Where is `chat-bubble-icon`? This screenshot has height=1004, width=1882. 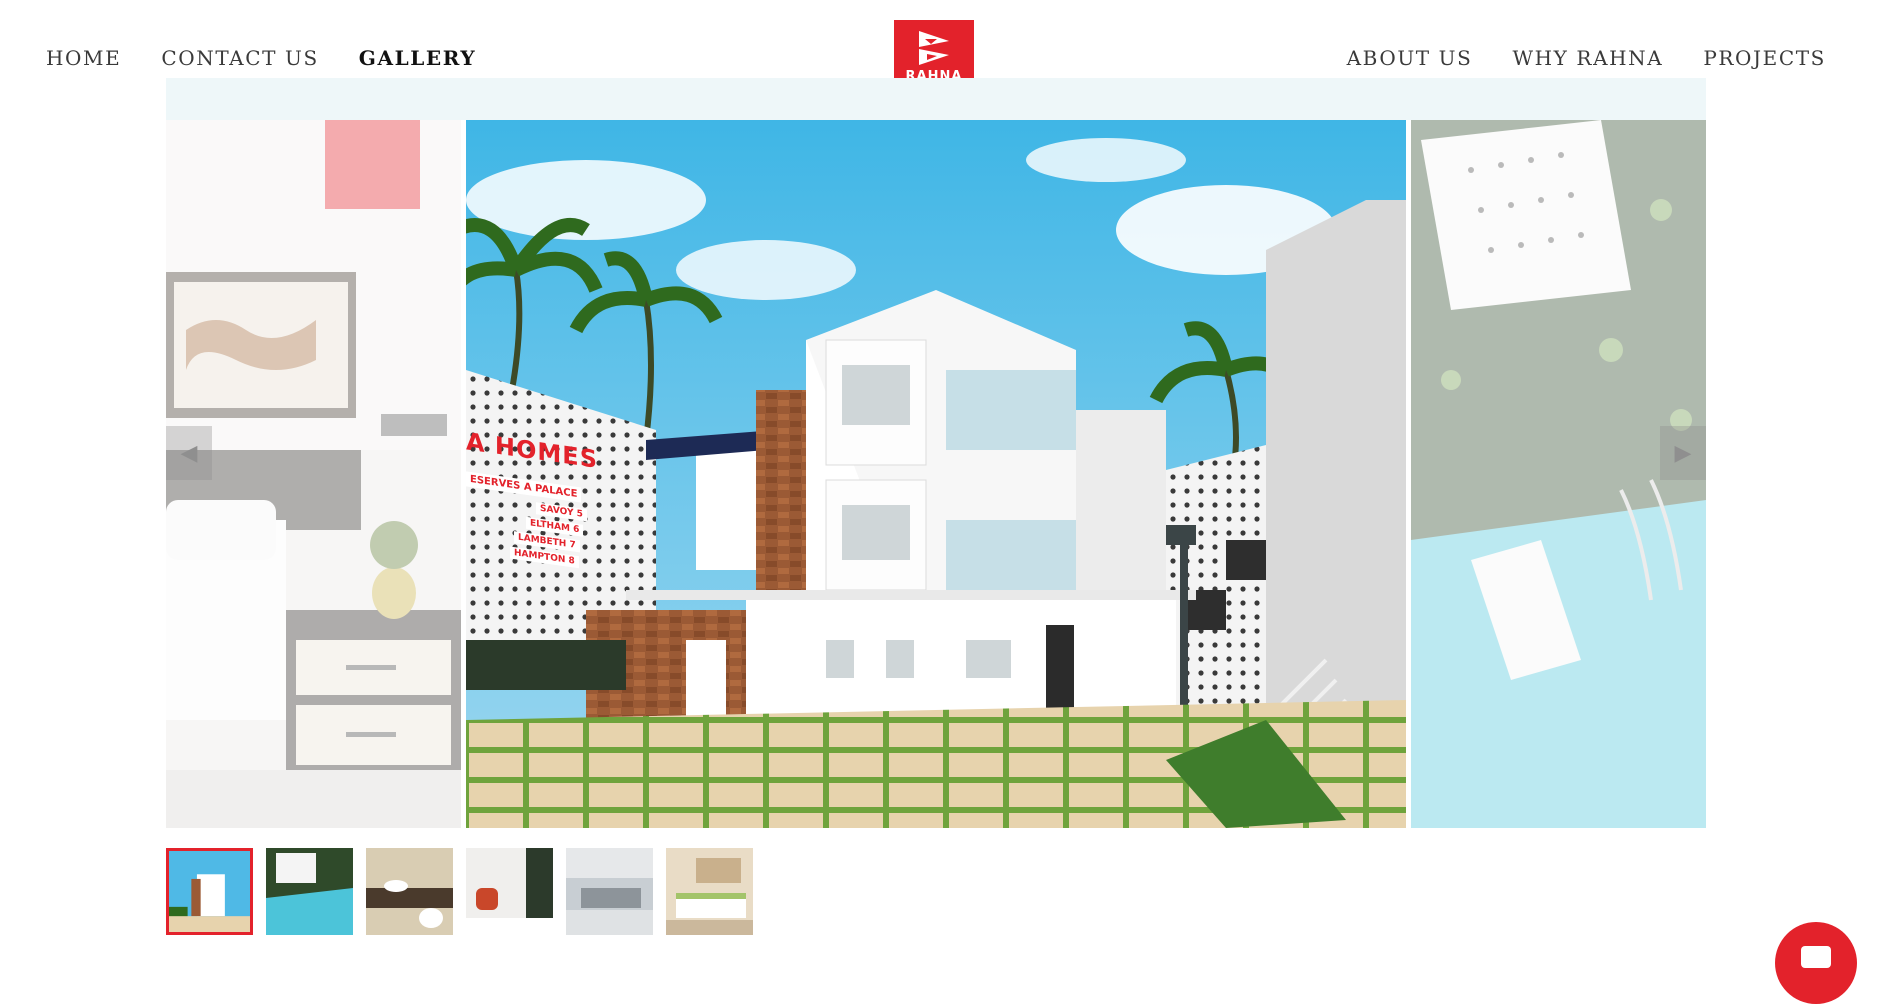
chat-bubble-icon is located at coordinates (1816, 957).